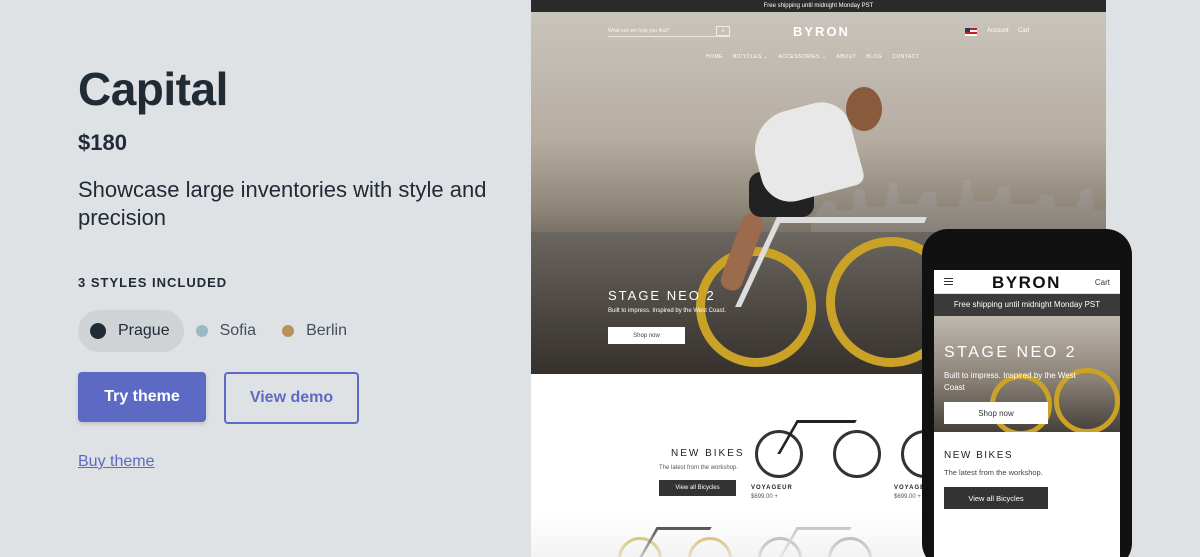 This screenshot has width=1200, height=557. I want to click on mobile-new-bikes-subheading: The latest from the workshop., so click(993, 472).